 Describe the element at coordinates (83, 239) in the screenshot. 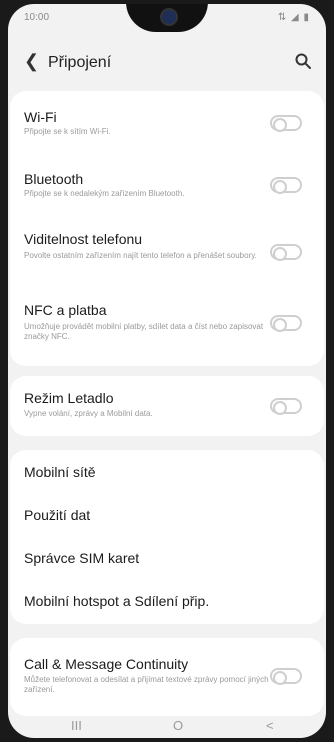

I see `setting-label: Viditelnost telefonu` at that location.